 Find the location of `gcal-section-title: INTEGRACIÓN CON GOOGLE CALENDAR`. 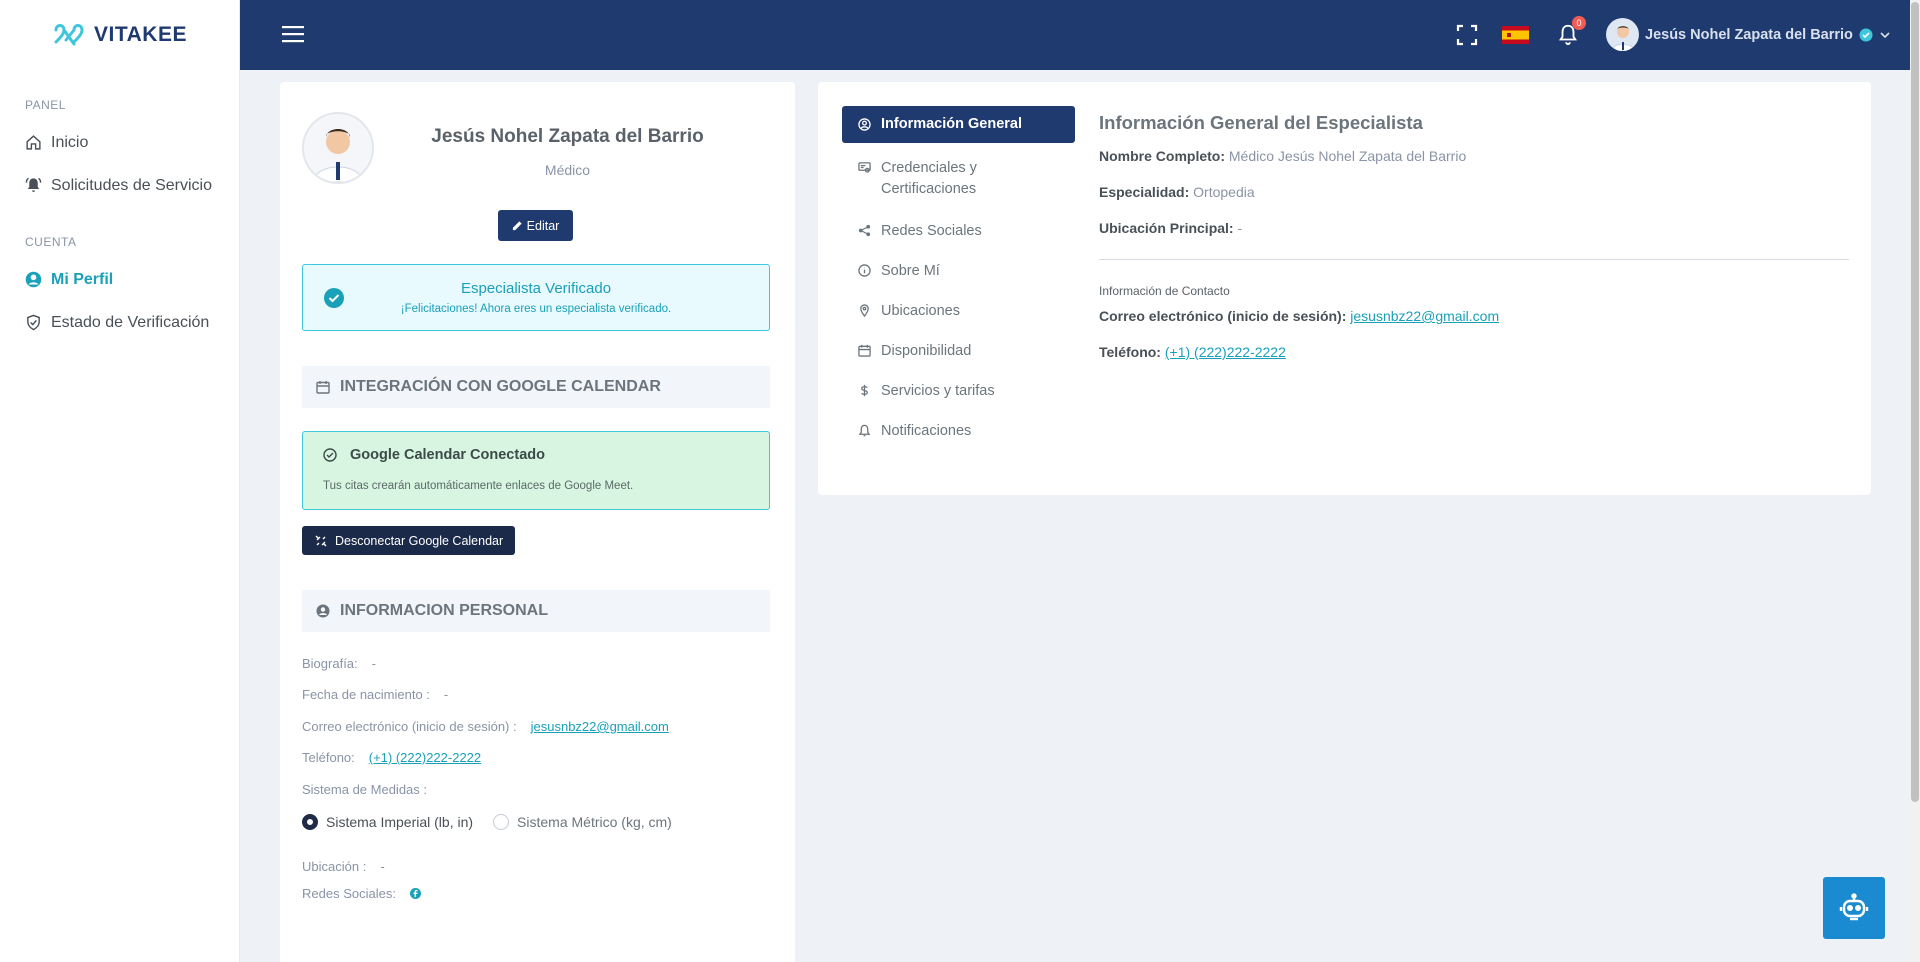

gcal-section-title: INTEGRACIÓN CON GOOGLE CALENDAR is located at coordinates (500, 386).